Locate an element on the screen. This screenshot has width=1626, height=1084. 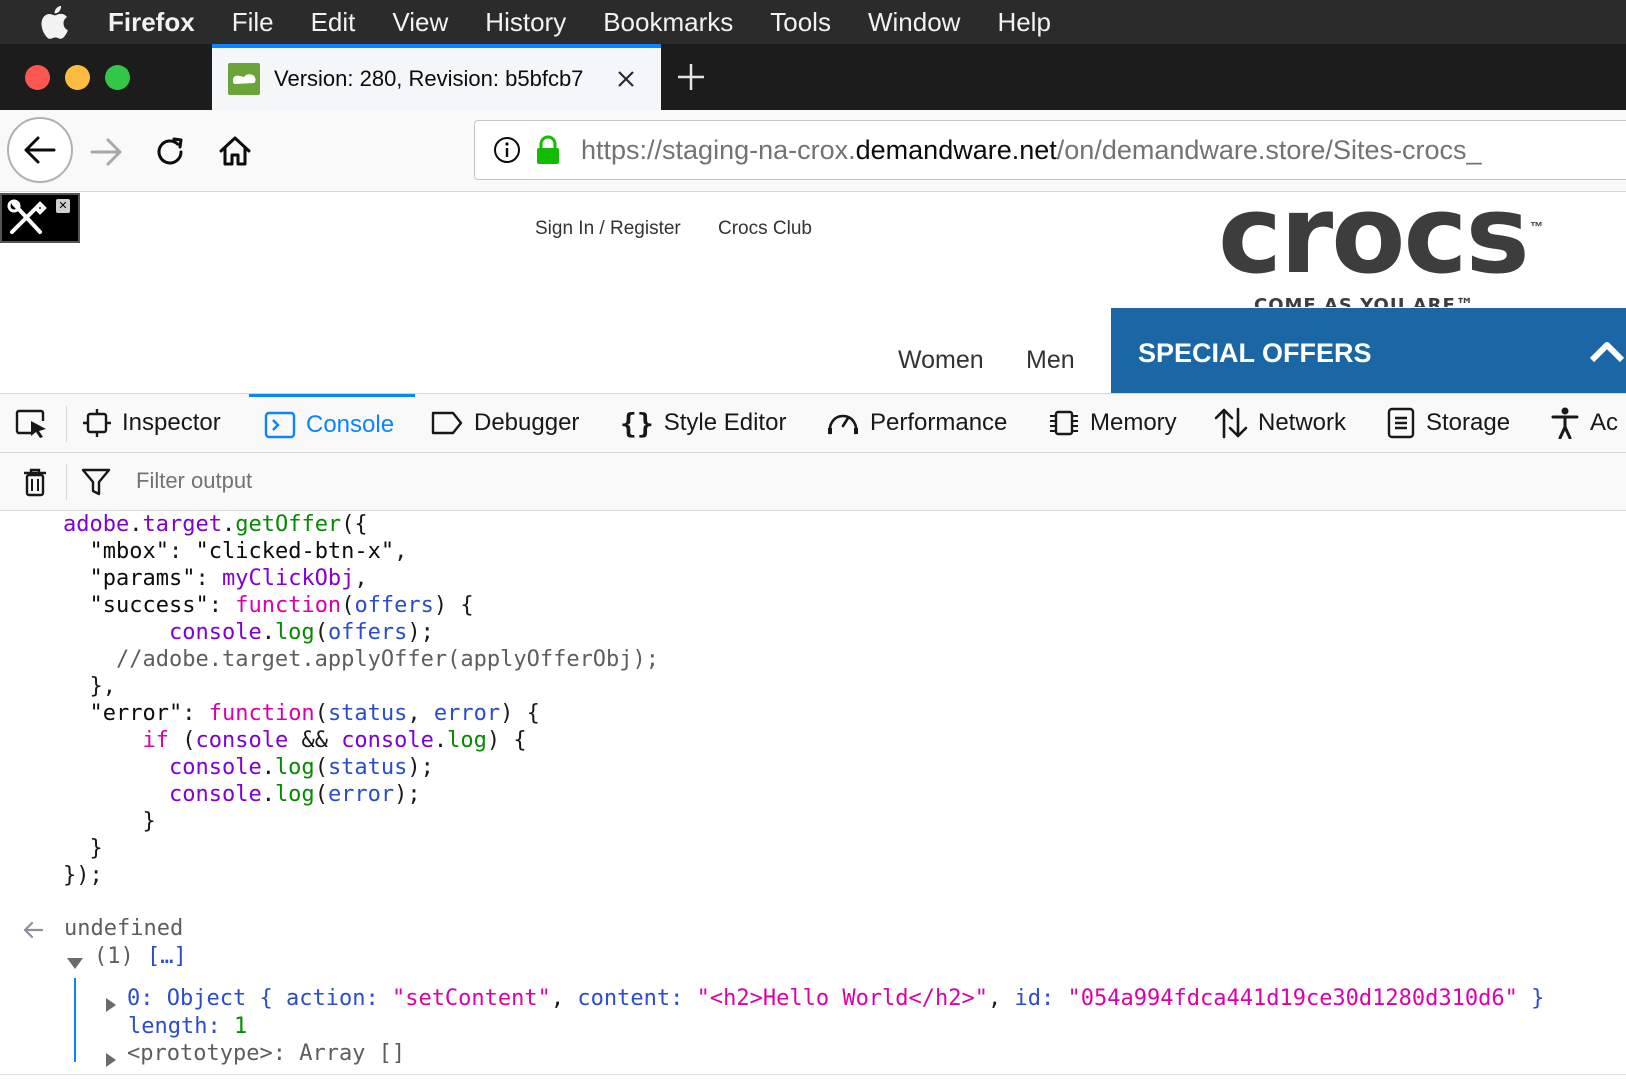
url-prefix: https://staging-na-crox. is located at coordinates (718, 149).